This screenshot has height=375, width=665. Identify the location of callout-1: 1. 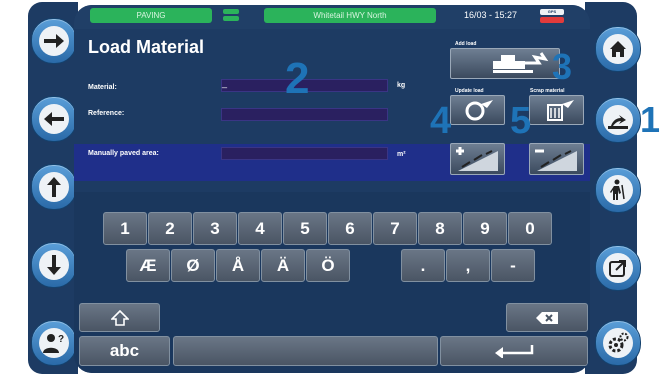
(650, 119).